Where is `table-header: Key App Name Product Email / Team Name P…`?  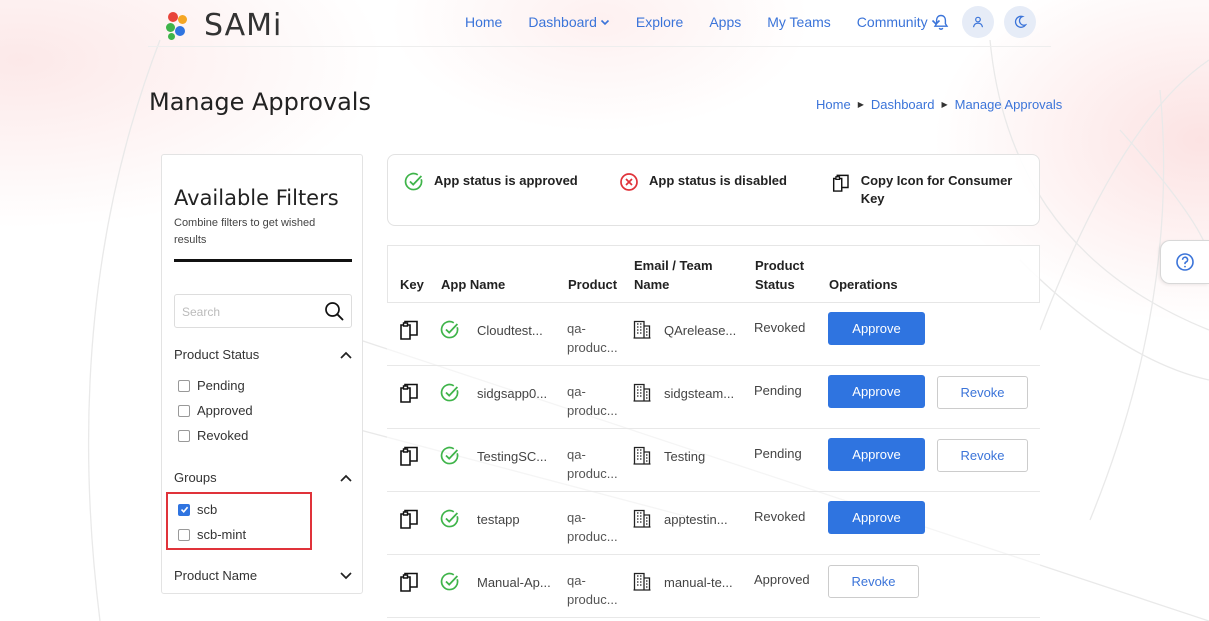
table-header: Key App Name Product Email / Team Name P… is located at coordinates (713, 274).